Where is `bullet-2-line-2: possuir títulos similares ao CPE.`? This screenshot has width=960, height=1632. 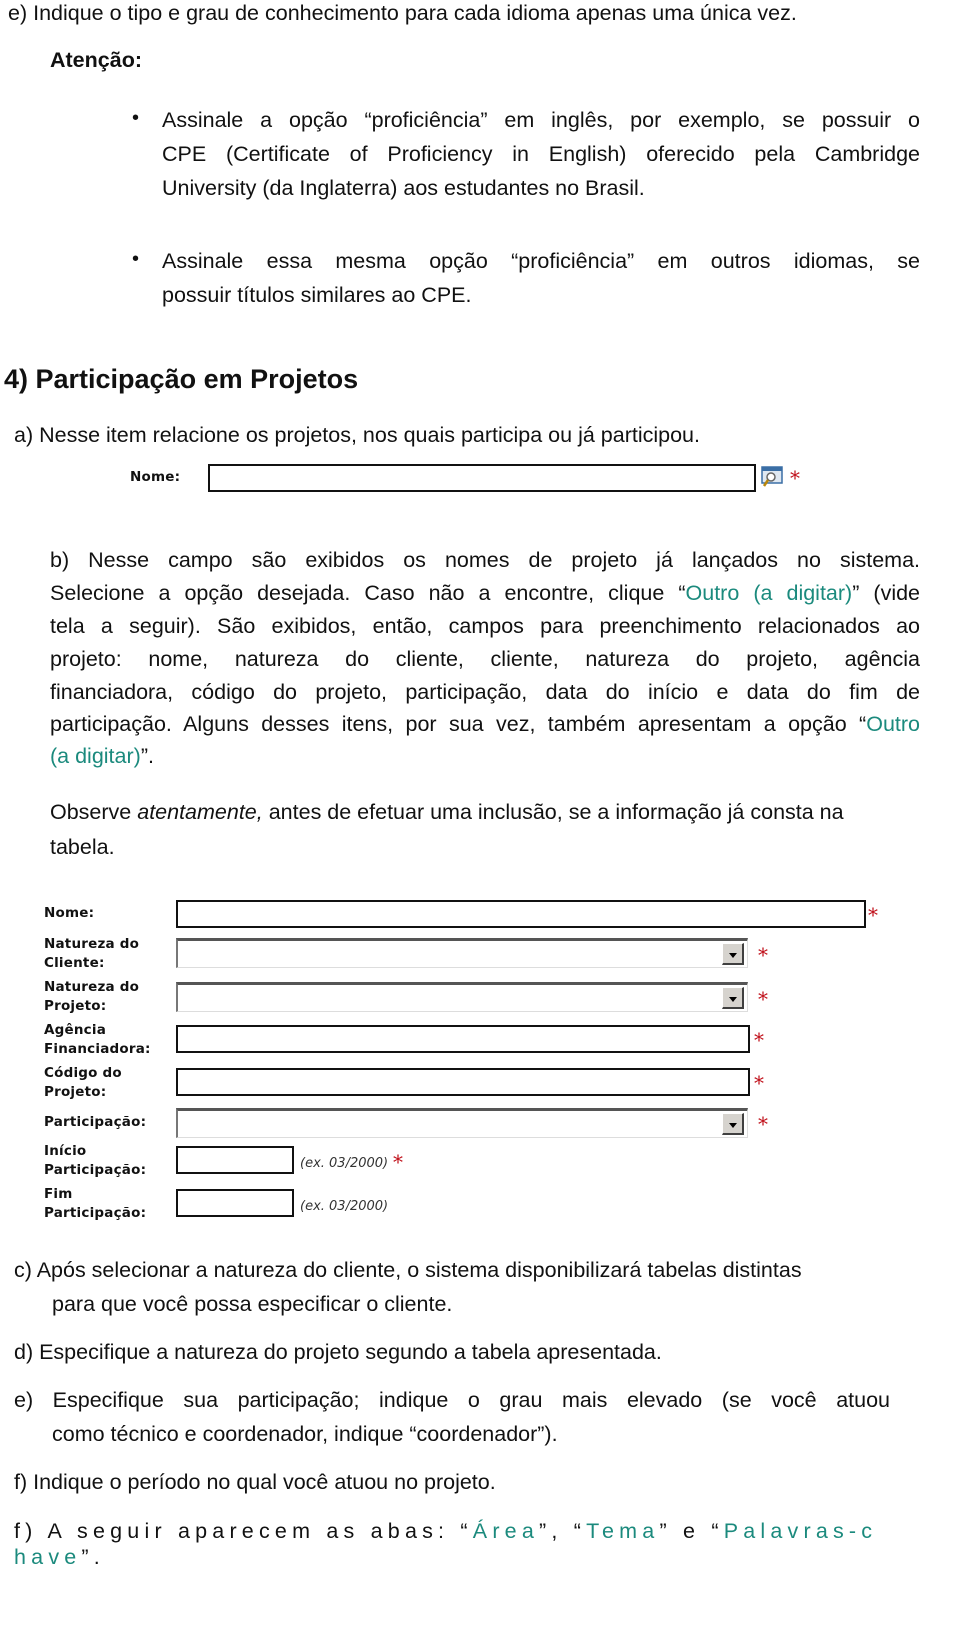
bullet-2-line-2: possuir títulos similares ao CPE. is located at coordinates (317, 295).